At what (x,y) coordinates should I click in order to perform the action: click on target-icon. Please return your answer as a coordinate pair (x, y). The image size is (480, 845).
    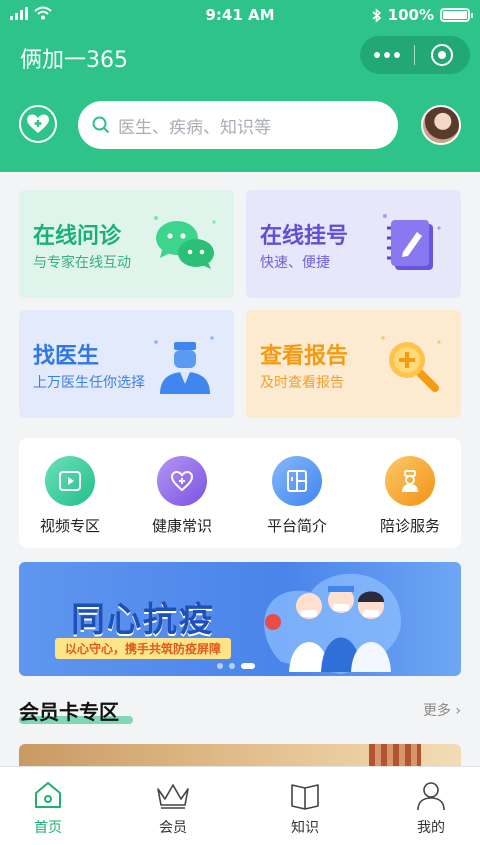
    Looking at the image, I should click on (442, 55).